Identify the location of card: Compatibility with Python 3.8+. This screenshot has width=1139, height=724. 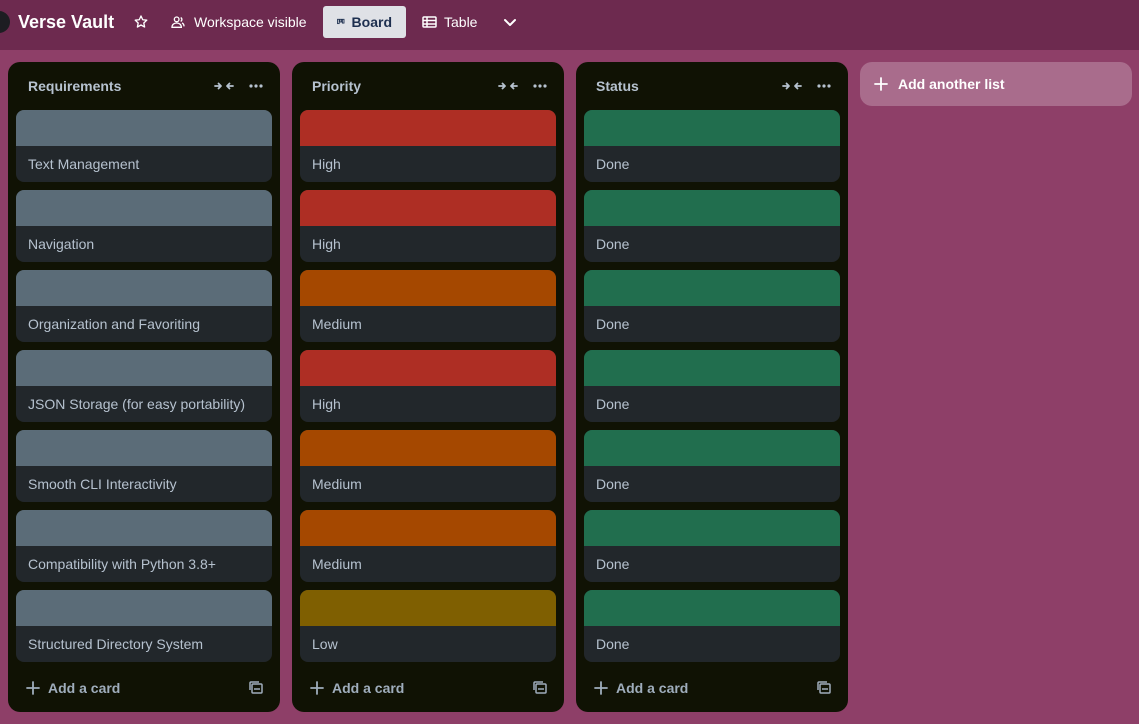
(144, 546).